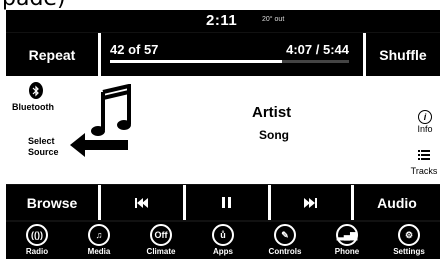 This screenshot has width=446, height=259. What do you see at coordinates (52, 202) in the screenshot?
I see `browse-button: Browse` at bounding box center [52, 202].